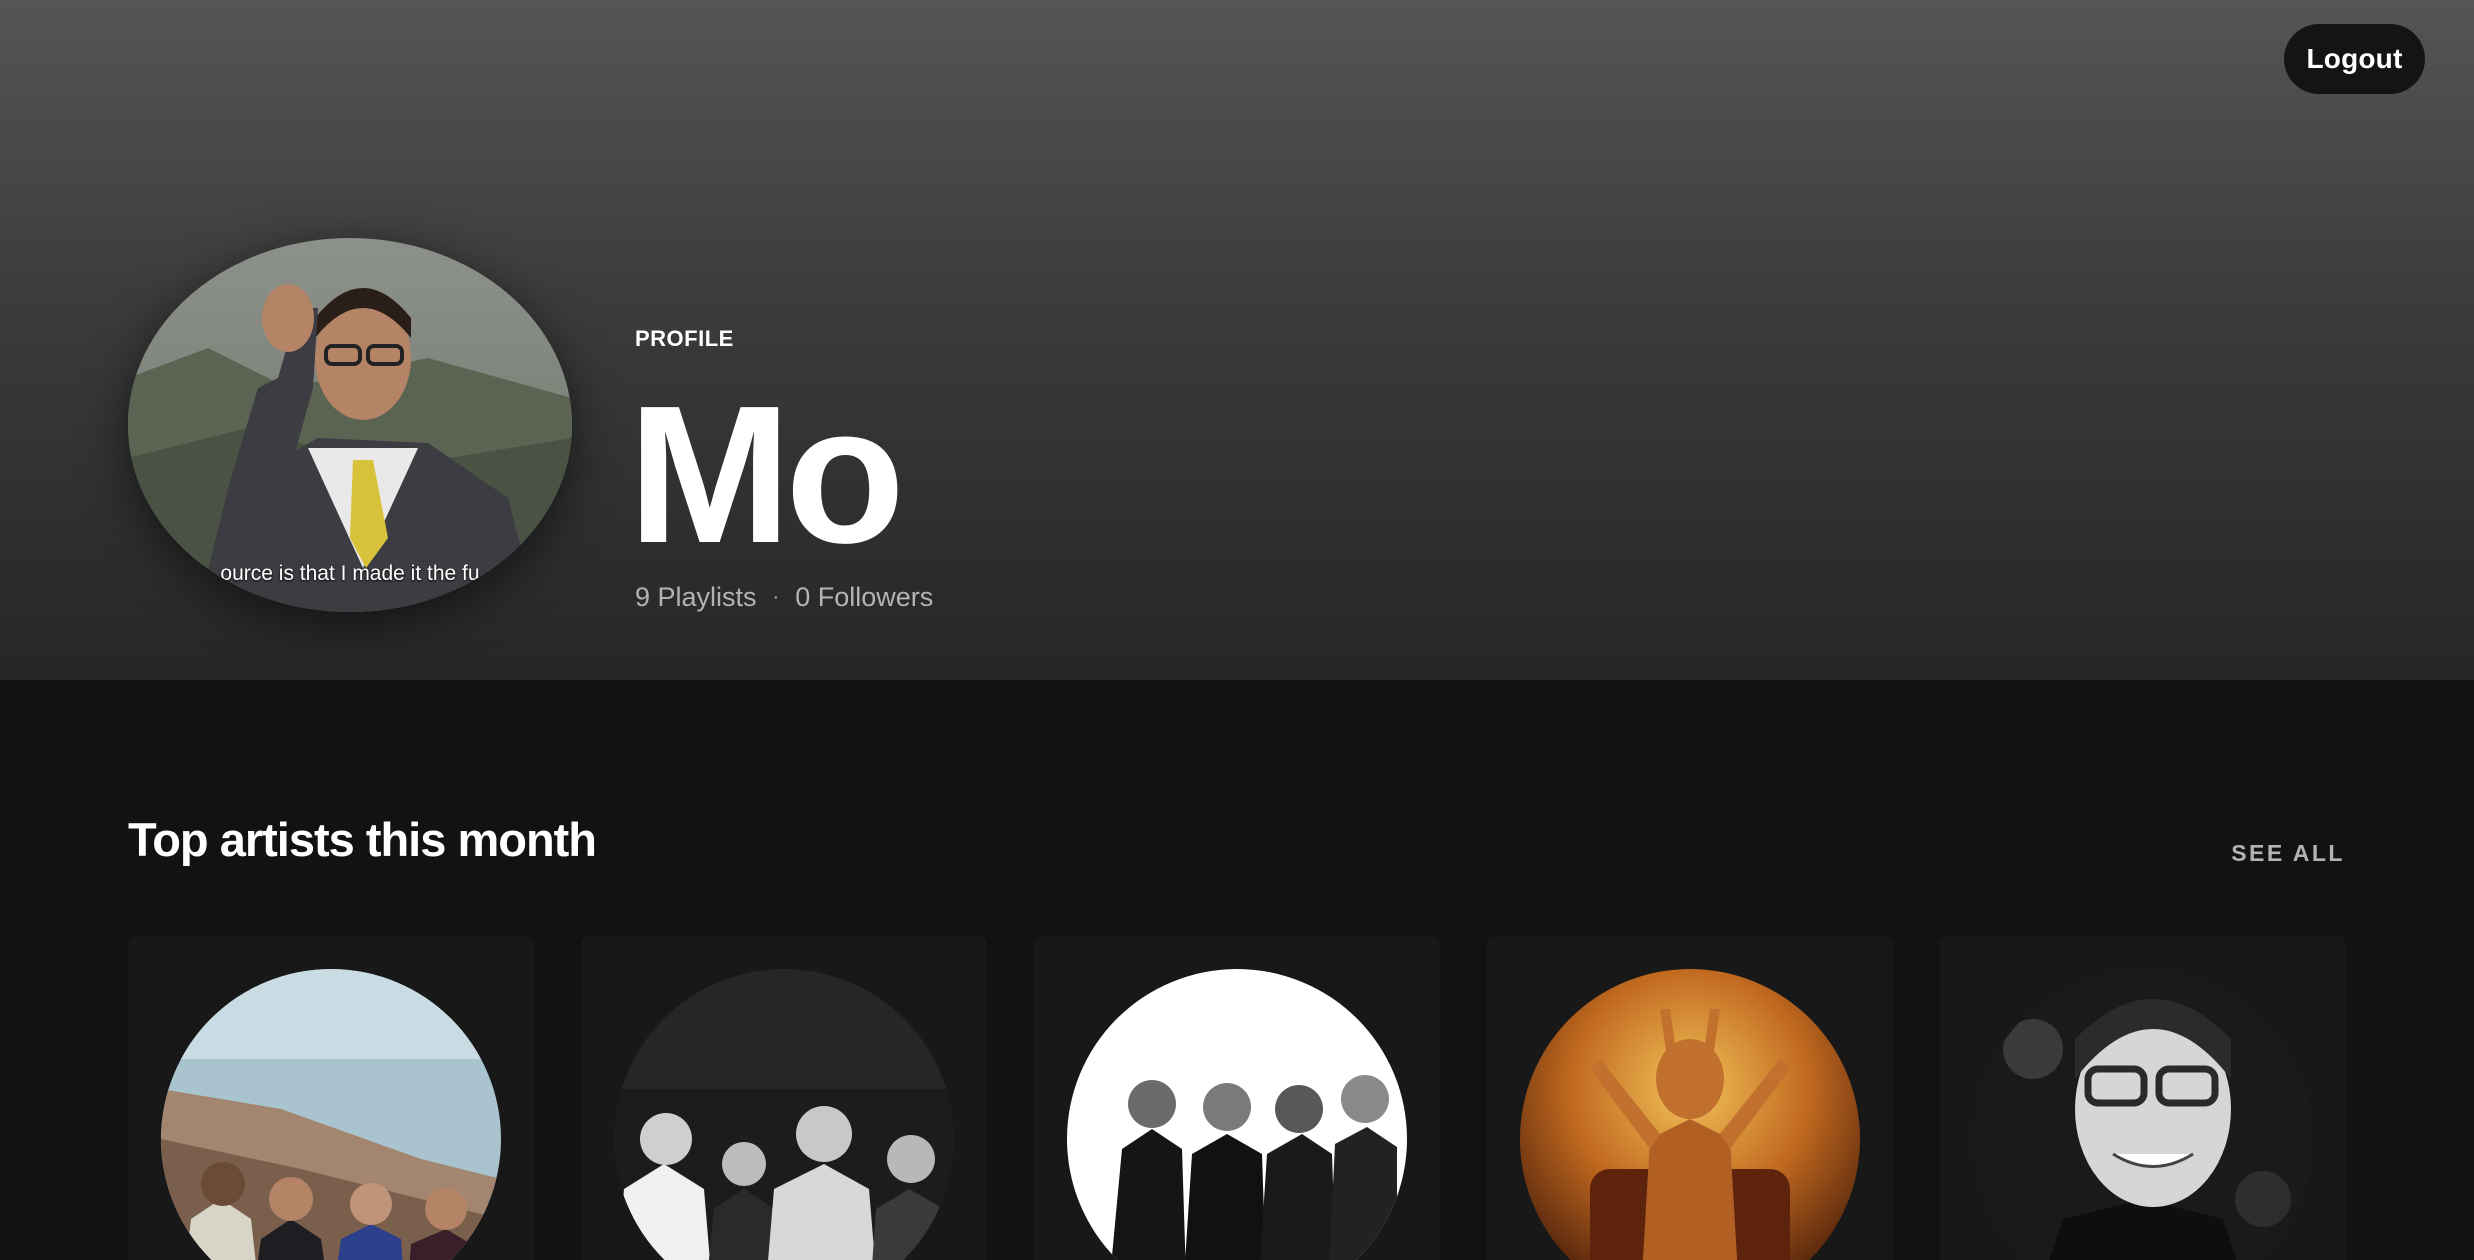 The image size is (2474, 1260). What do you see at coordinates (2354, 59) in the screenshot?
I see `logout-button: Logout` at bounding box center [2354, 59].